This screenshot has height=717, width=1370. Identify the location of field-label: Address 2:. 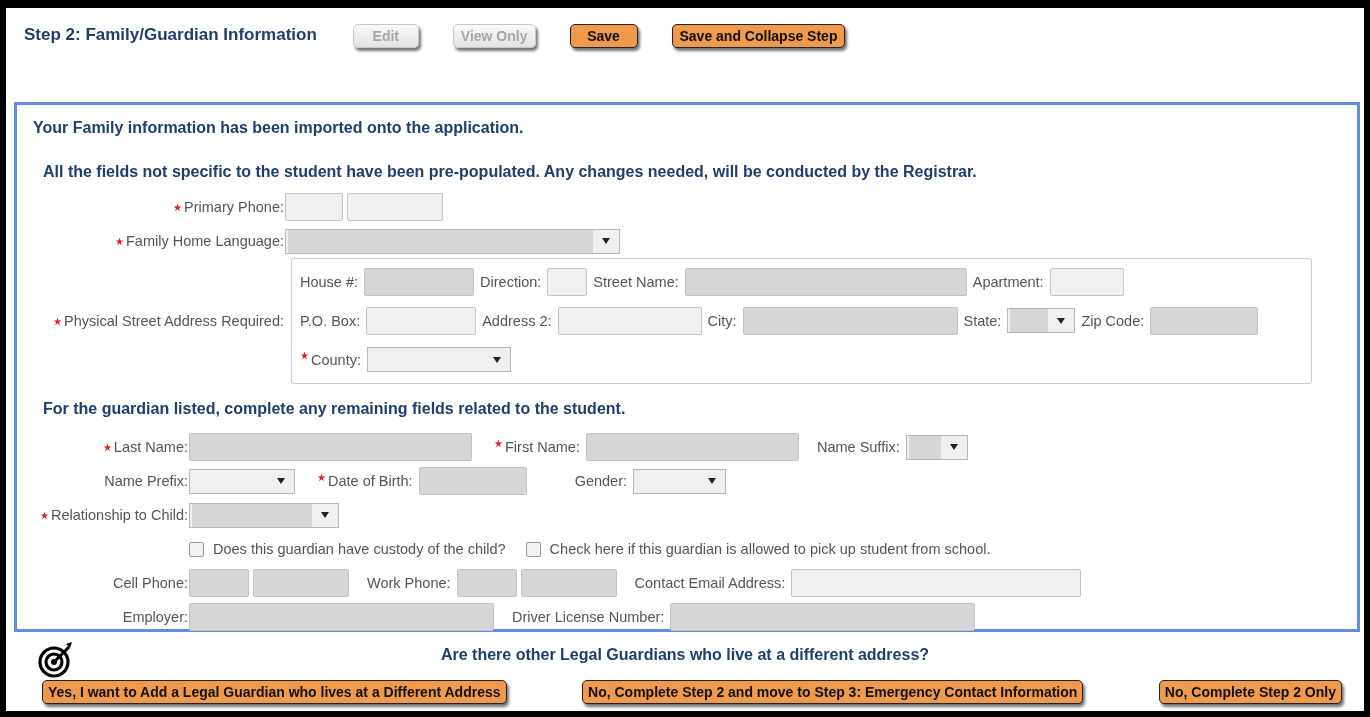
(517, 320).